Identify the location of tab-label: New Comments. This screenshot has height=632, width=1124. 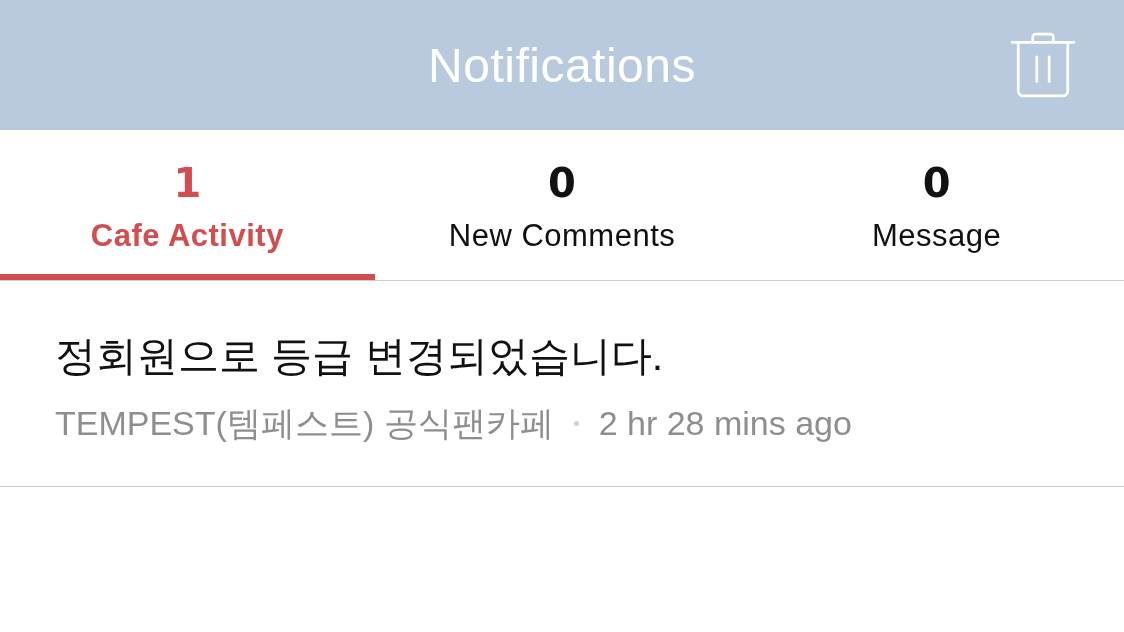
(562, 236).